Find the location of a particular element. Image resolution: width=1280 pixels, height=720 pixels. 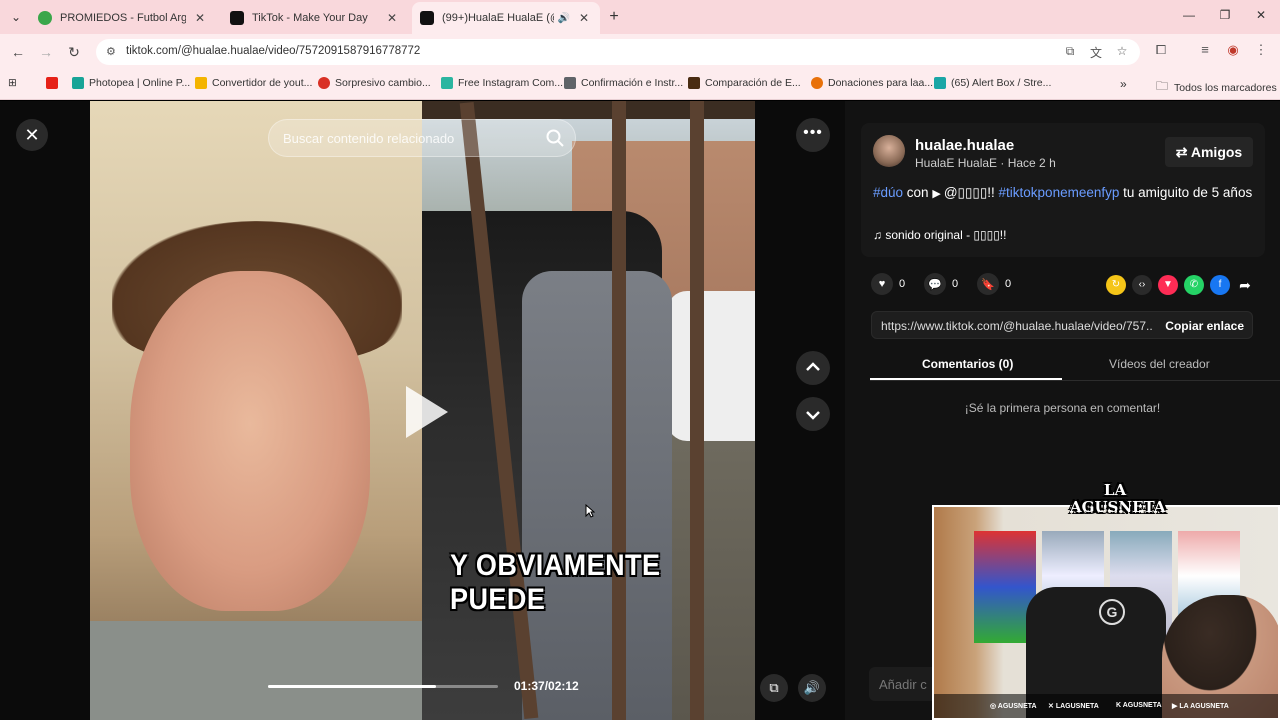

x-handle: ✕ LAGUSNETA is located at coordinates (1073, 706).